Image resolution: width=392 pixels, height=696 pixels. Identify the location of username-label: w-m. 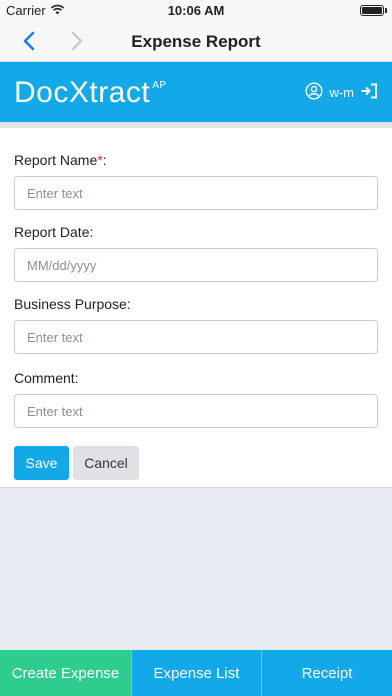
(341, 92).